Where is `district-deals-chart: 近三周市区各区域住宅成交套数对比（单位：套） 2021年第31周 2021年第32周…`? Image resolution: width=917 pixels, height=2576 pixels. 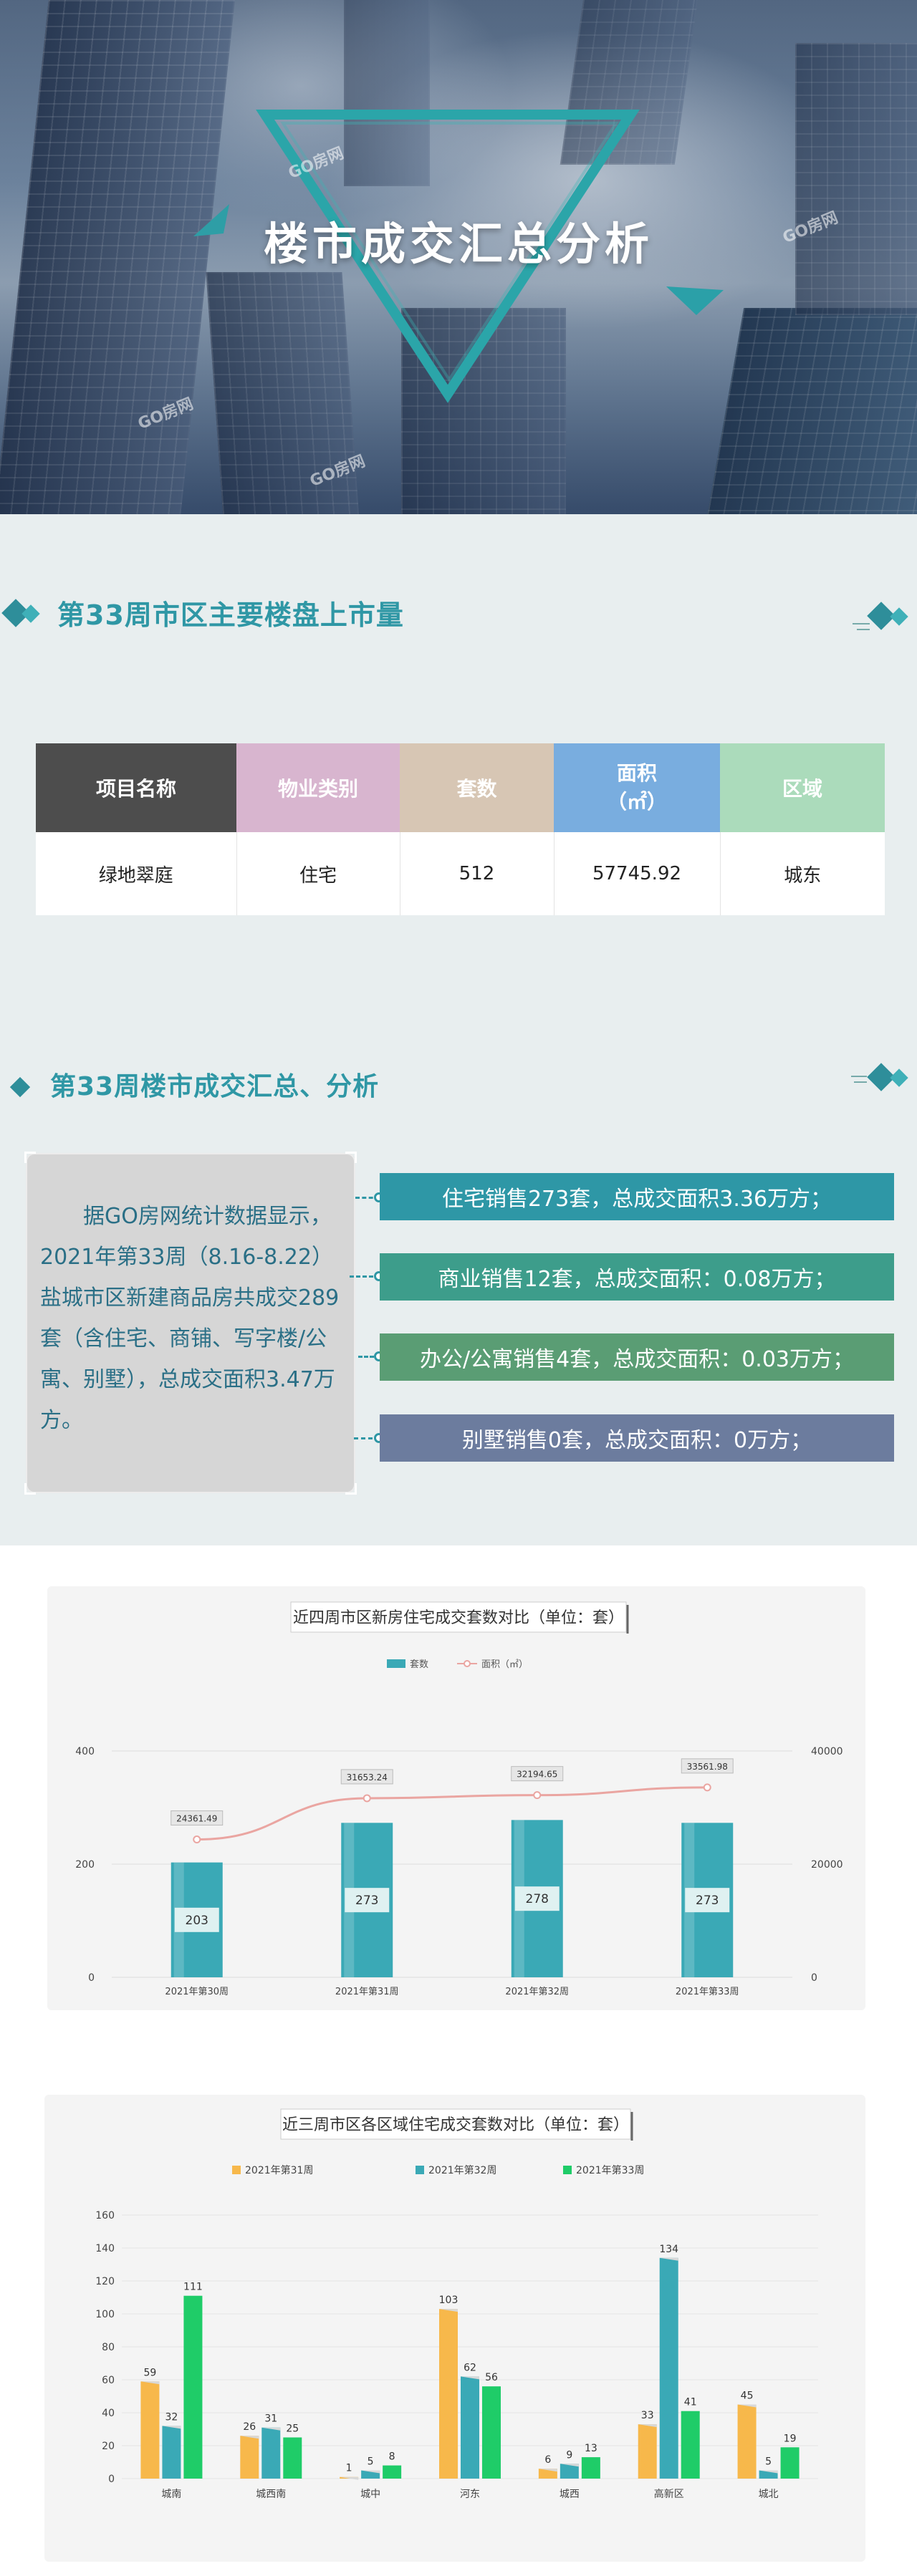
district-deals-chart: 近三周市区各区域住宅成交套数对比（单位：套） 2021年第31周 2021年第32周… is located at coordinates (457, 2304).